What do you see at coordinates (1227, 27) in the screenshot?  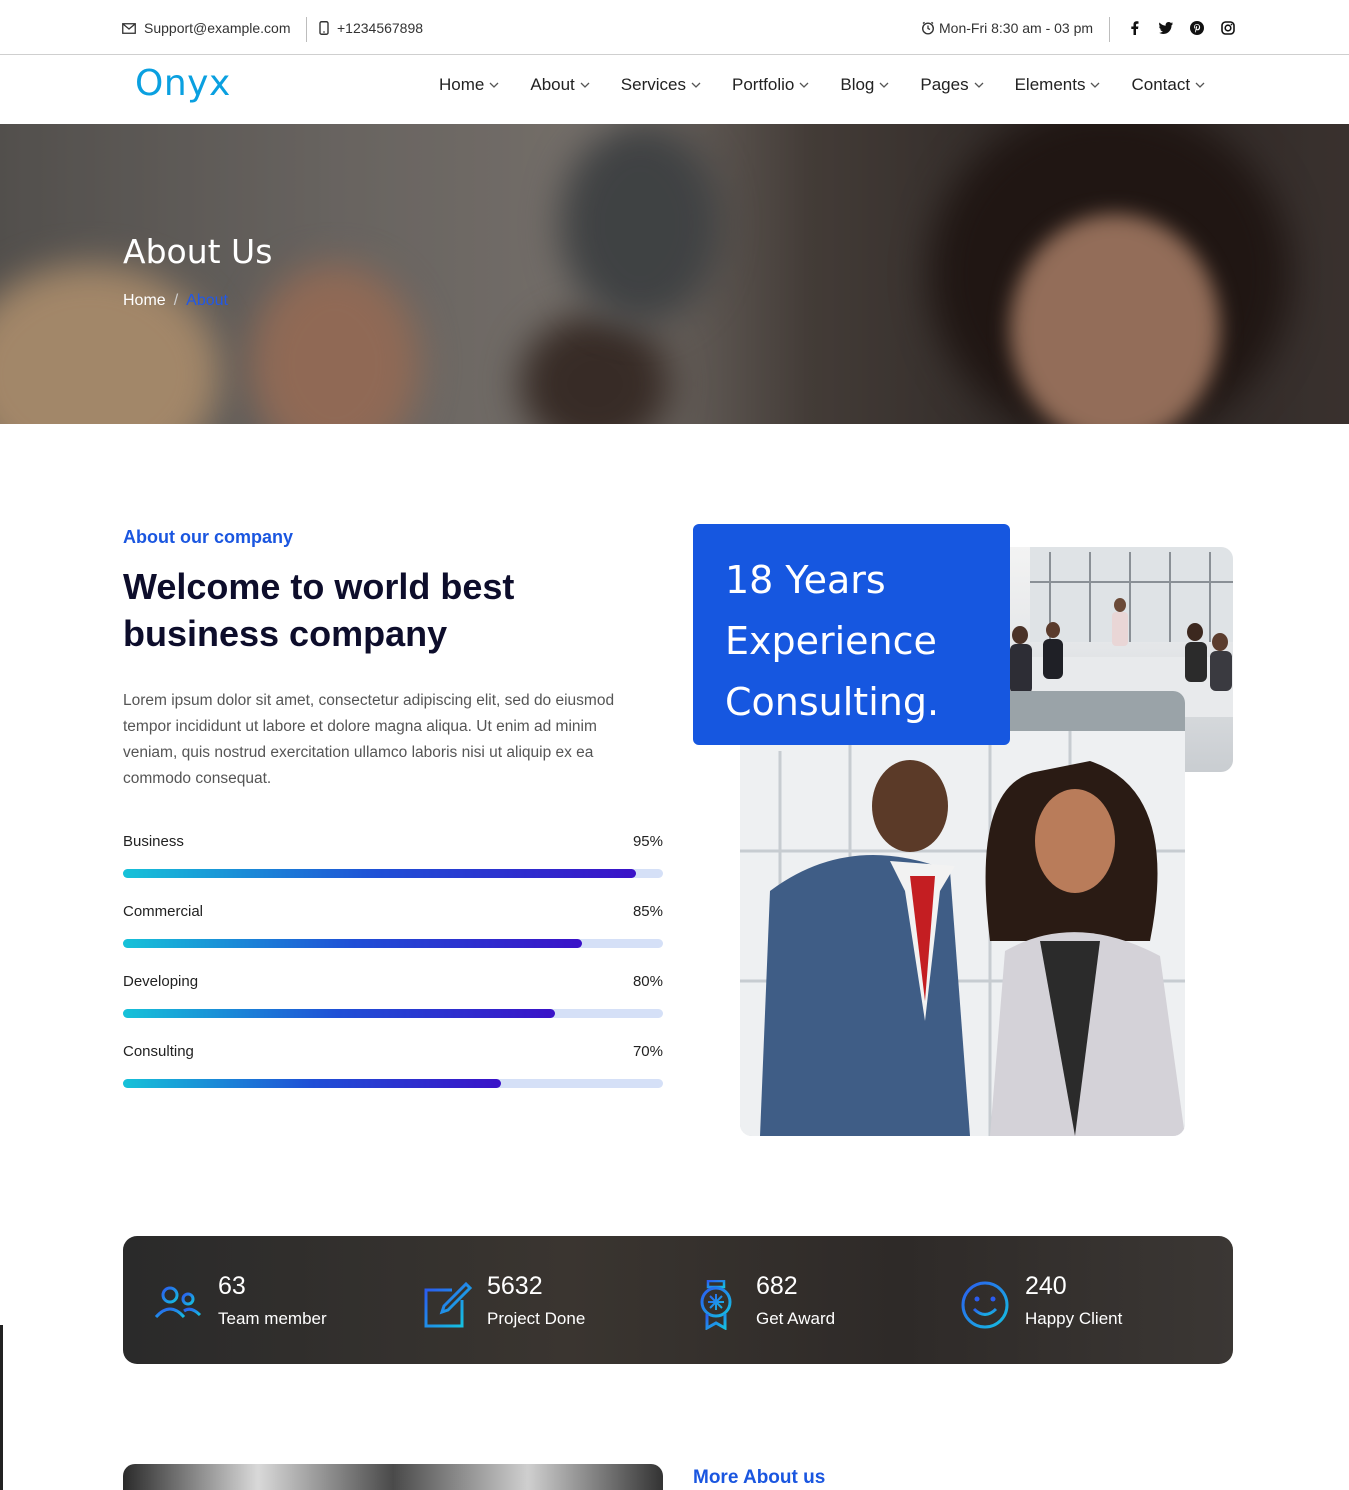 I see `instagram-icon` at bounding box center [1227, 27].